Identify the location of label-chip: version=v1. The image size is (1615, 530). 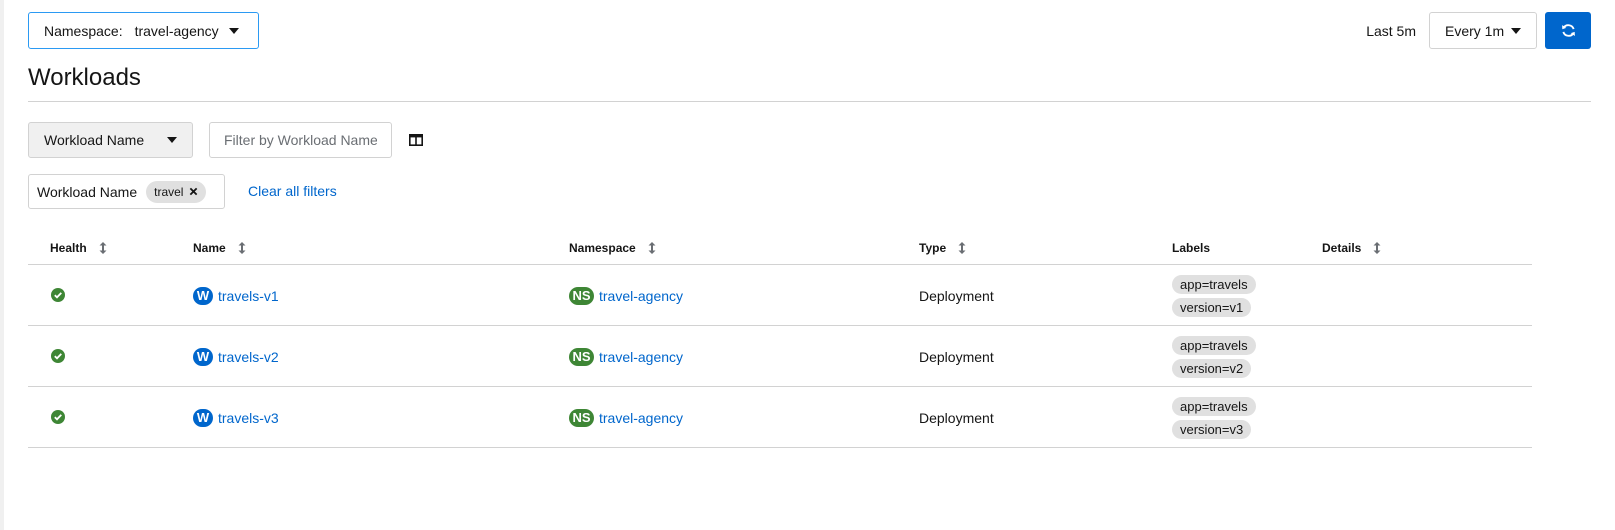
(1212, 307).